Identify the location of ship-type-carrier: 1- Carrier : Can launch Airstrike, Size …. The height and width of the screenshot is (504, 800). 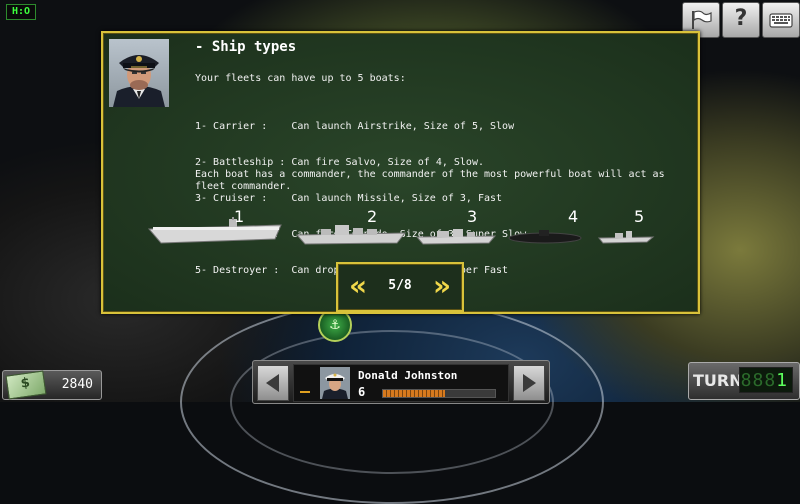
(355, 126).